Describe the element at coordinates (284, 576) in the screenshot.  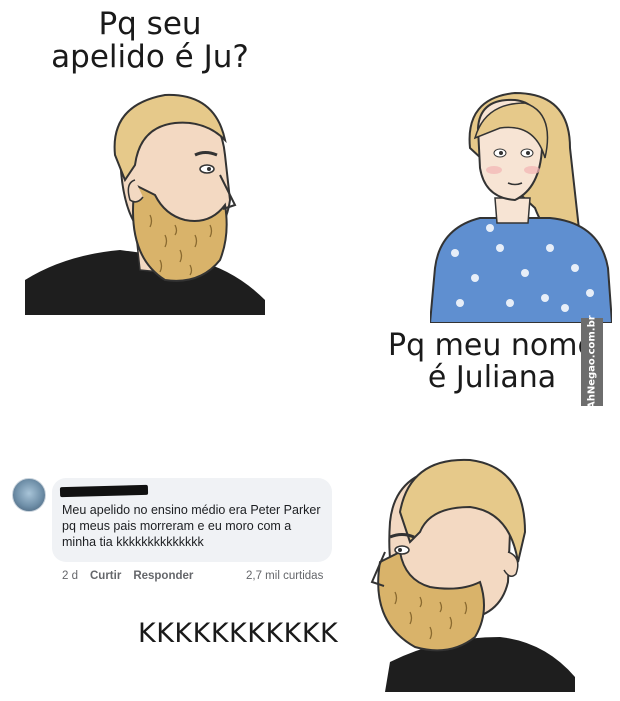
I see `likes-count: 2,7 mil curtidas` at that location.